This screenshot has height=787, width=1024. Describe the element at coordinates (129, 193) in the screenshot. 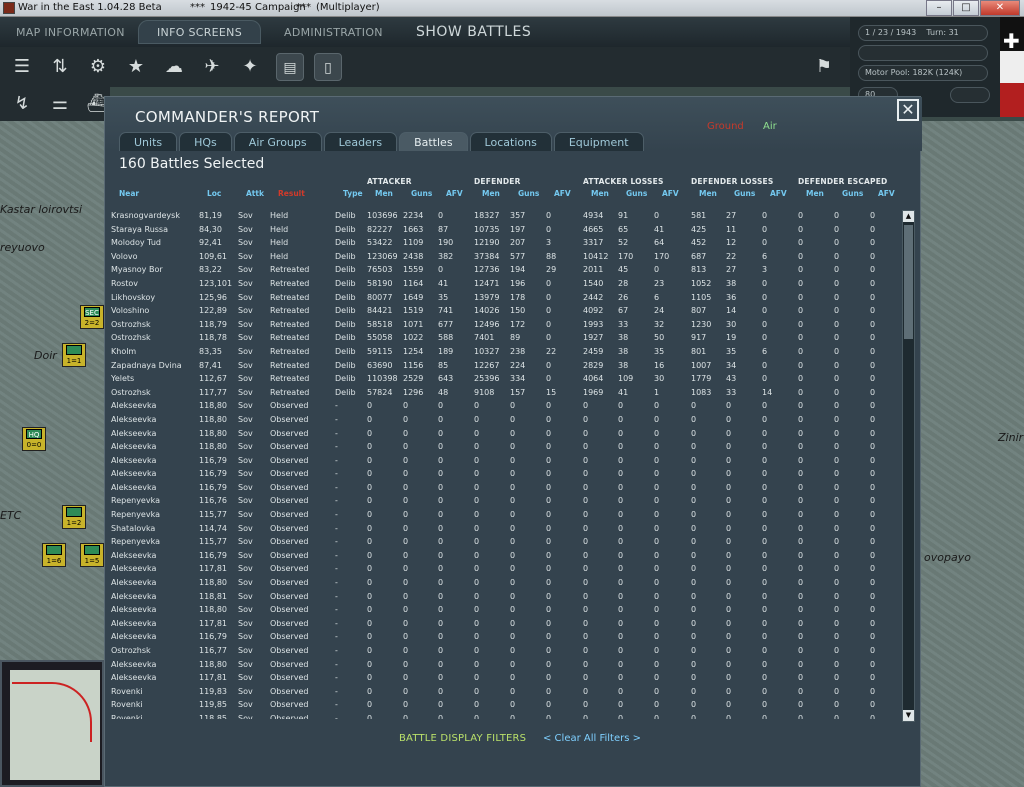

I see `column-header-near: Near` at that location.